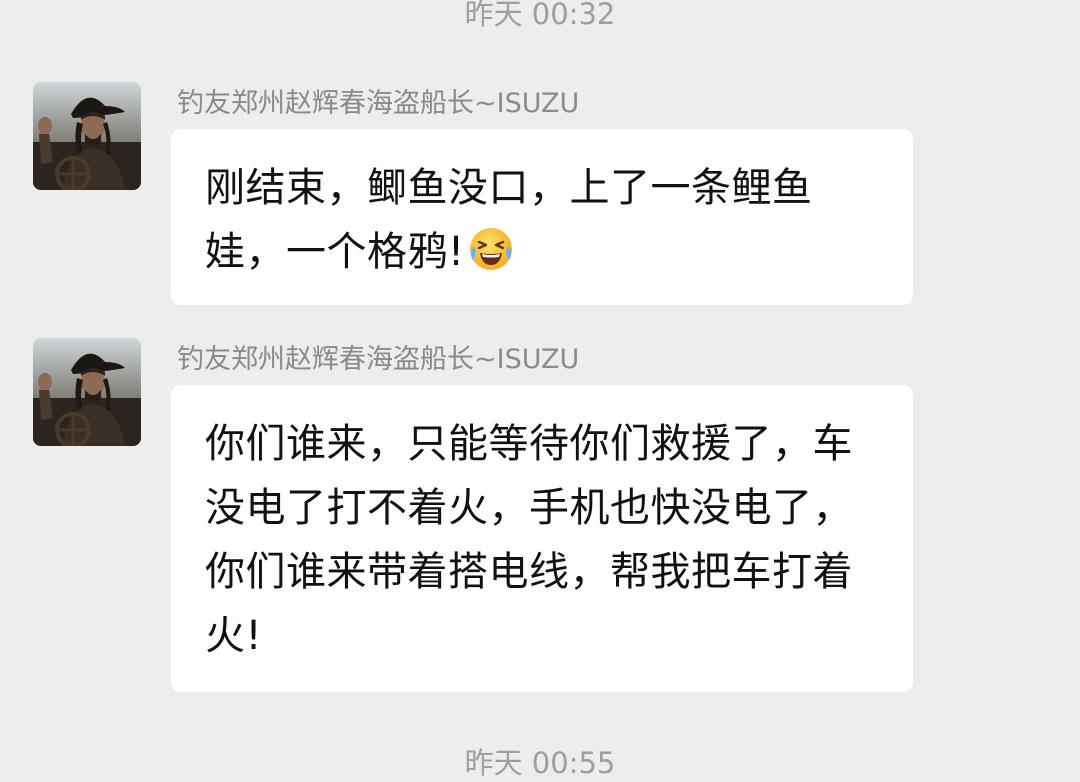 This screenshot has width=1080, height=782. Describe the element at coordinates (490, 249) in the screenshot. I see `crying-laughing-face-emoji-icon` at that location.